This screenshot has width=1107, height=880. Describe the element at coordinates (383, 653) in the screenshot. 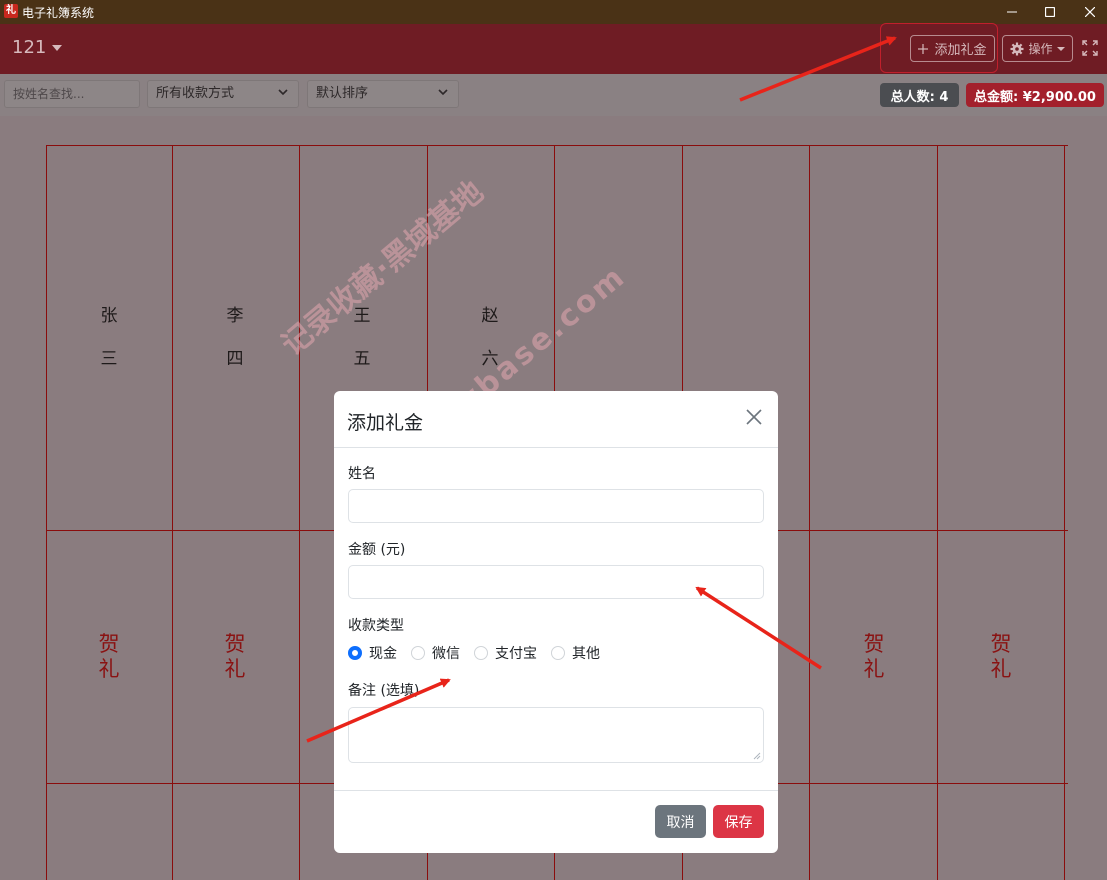

I see `radio-cash-label: 现金` at that location.